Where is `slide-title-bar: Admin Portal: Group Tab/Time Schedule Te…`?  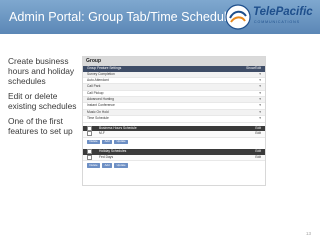
slide-title-bar: Admin Portal: Group Tab/Time Schedule Te… is located at coordinates (160, 17).